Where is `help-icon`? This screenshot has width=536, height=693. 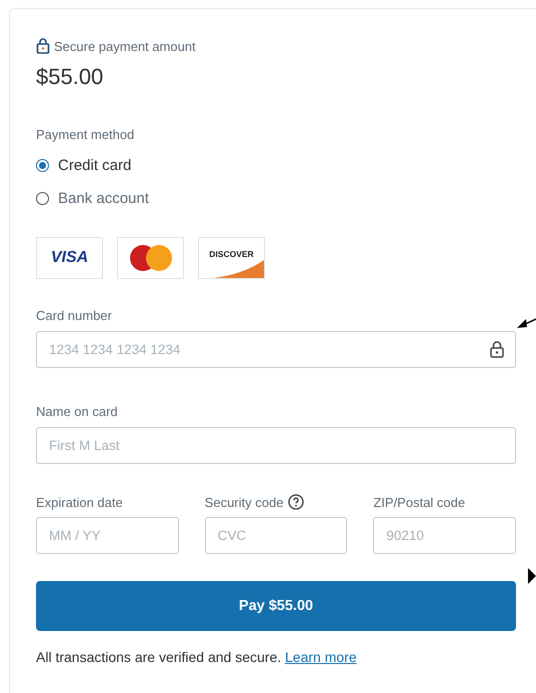
help-icon is located at coordinates (296, 502).